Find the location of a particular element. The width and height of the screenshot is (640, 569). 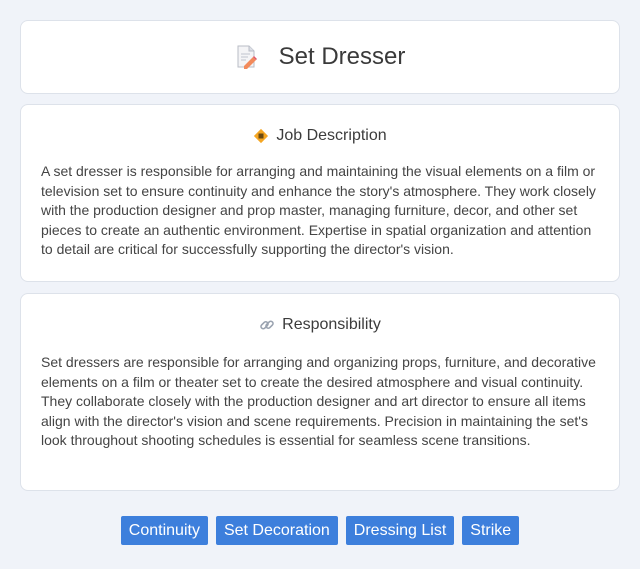

title-card: Set Dresser is located at coordinates (320, 57).